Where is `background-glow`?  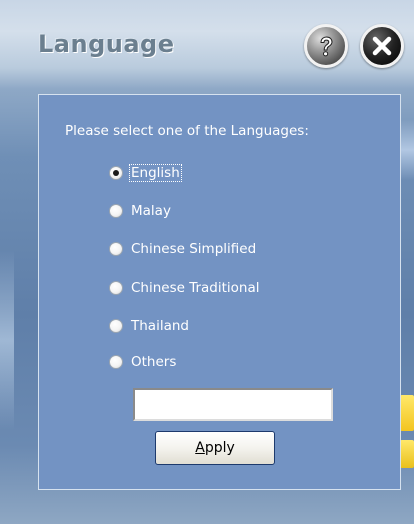 background-glow is located at coordinates (7, 340).